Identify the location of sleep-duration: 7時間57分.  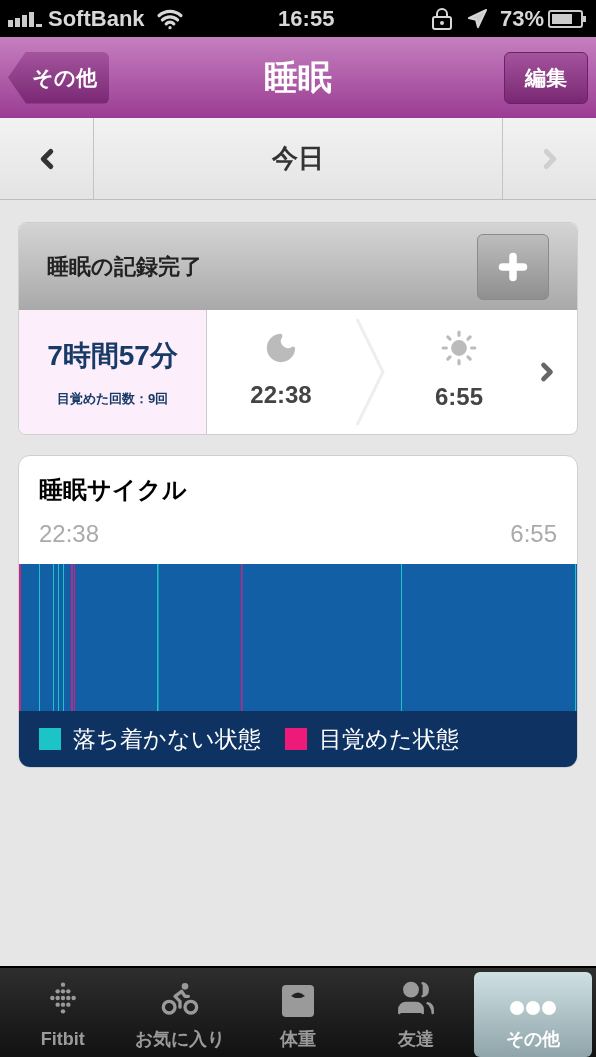
(112, 356).